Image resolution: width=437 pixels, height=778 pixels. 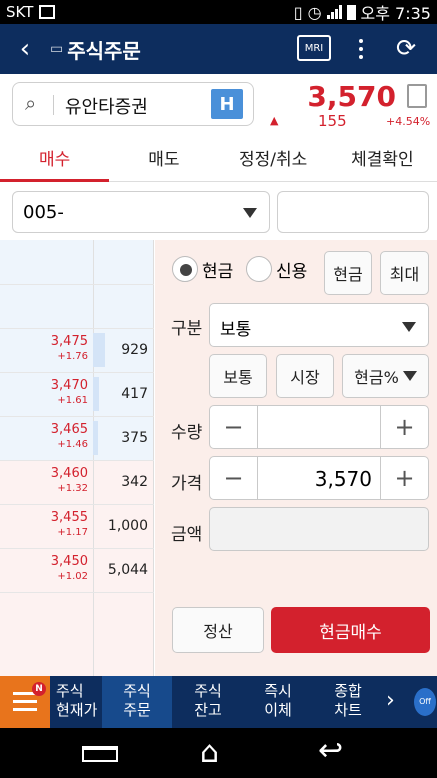 I want to click on radio-cash: 현금, so click(x=202, y=269).